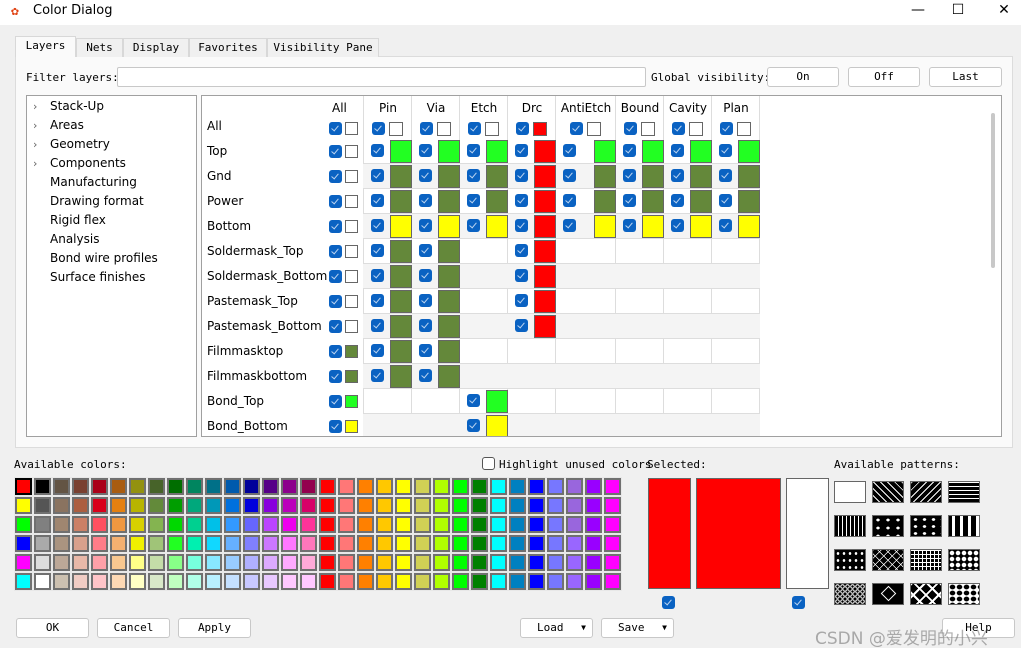  I want to click on pattern-vertical-lines, so click(850, 526).